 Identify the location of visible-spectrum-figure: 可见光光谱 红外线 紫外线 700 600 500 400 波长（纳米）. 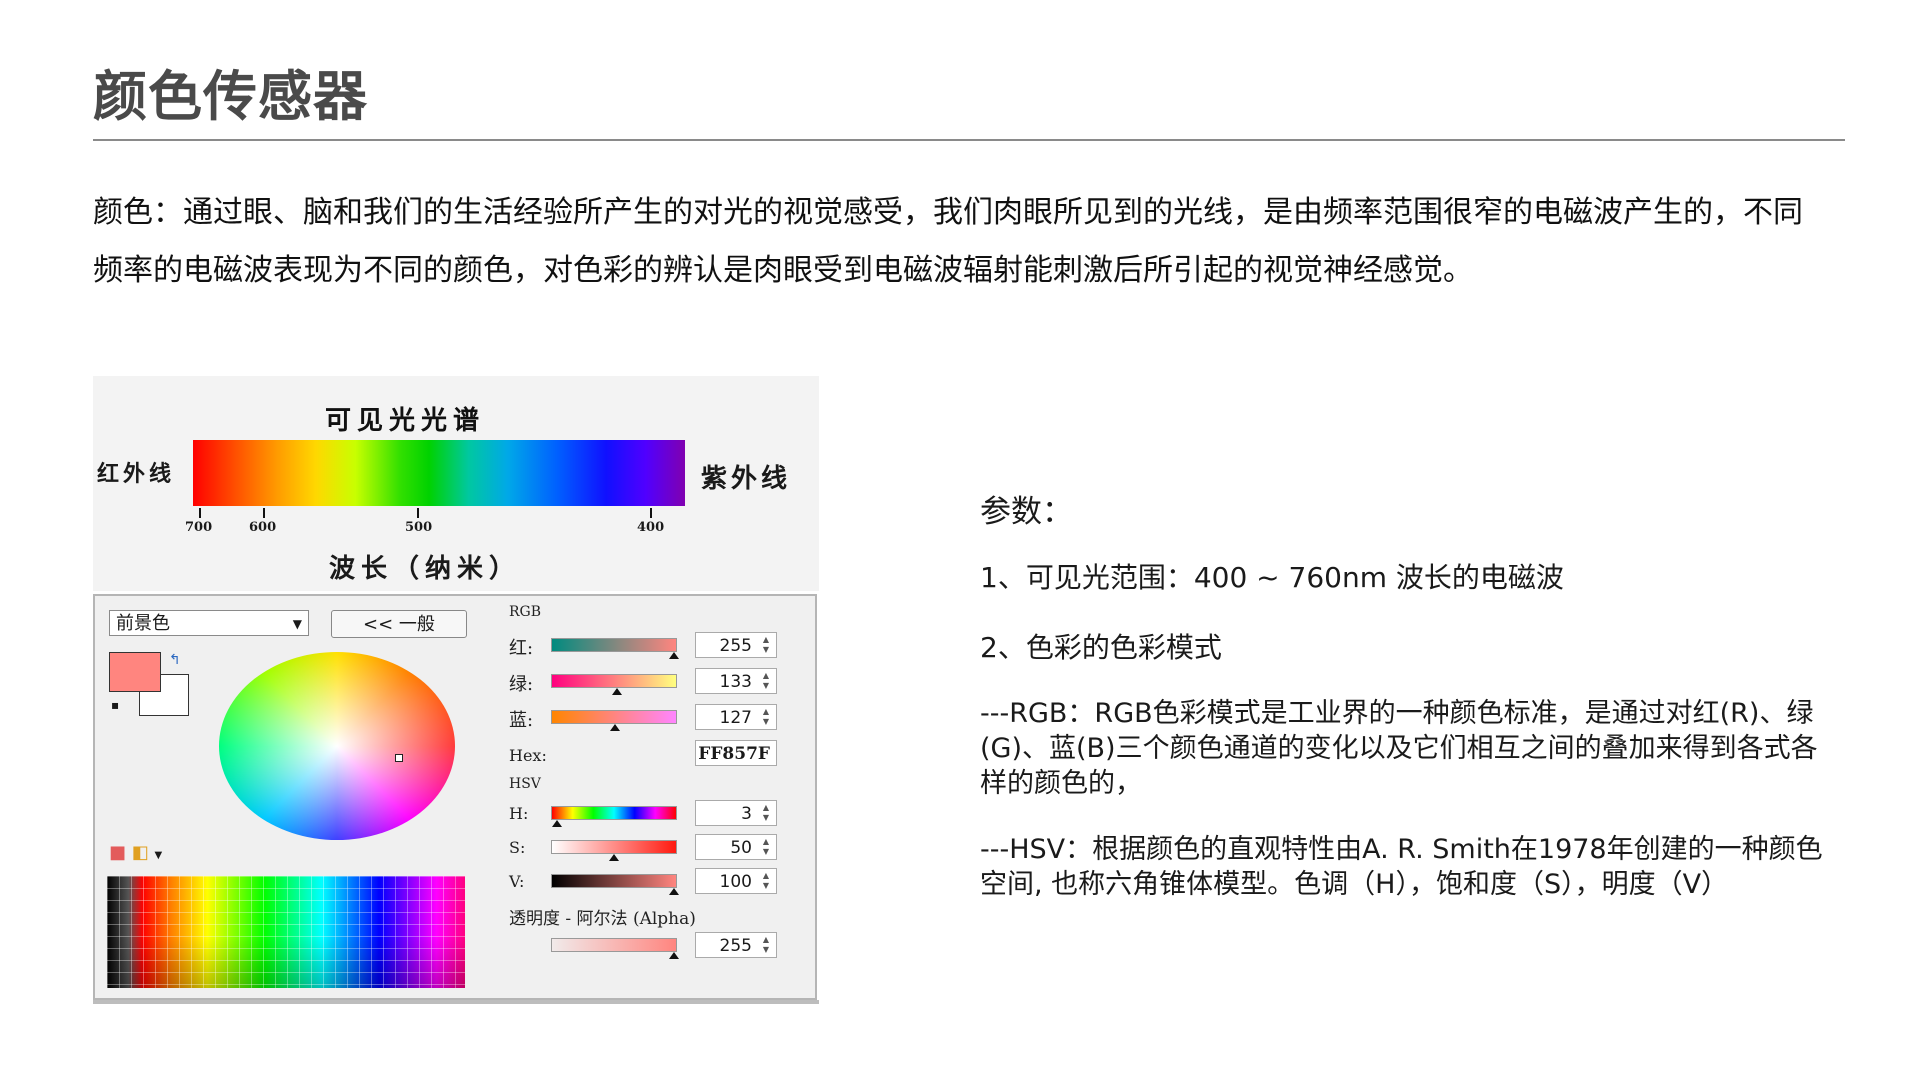
(456, 483).